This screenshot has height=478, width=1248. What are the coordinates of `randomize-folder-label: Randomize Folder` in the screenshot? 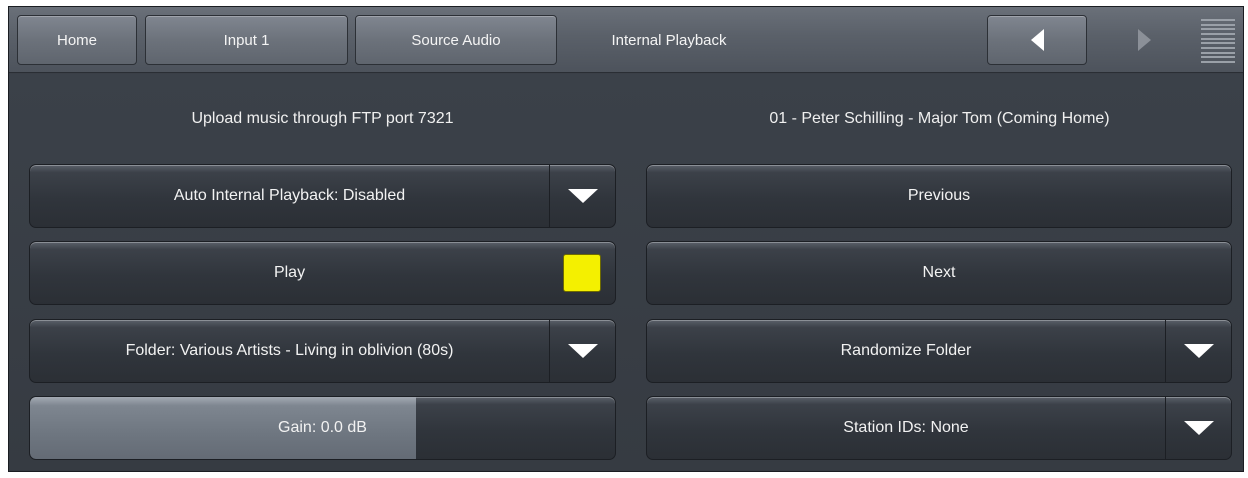 It's located at (906, 350).